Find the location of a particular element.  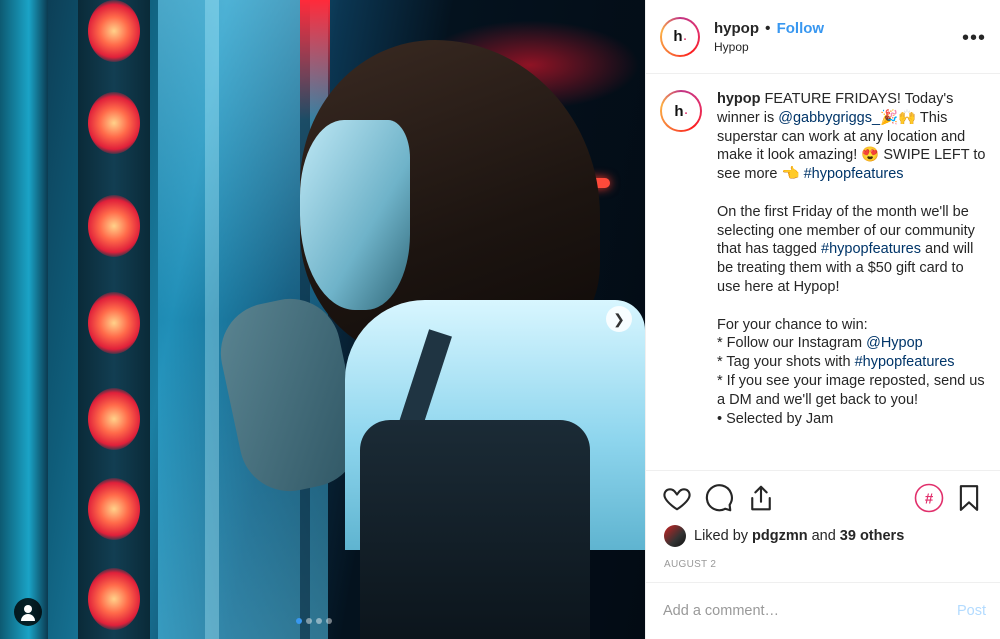

bookmark-icon is located at coordinates (969, 498).